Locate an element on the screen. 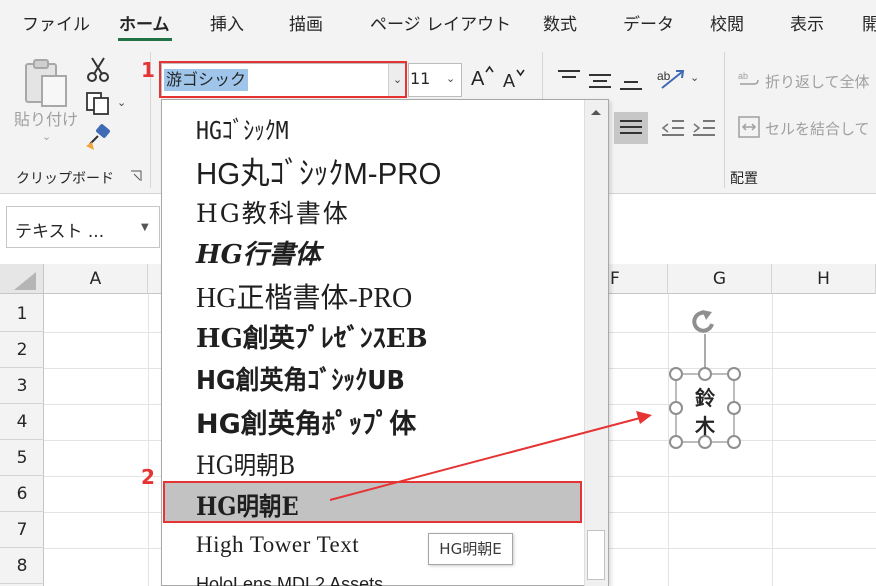 The width and height of the screenshot is (876, 586). tab-formulas: 数式 is located at coordinates (560, 22).